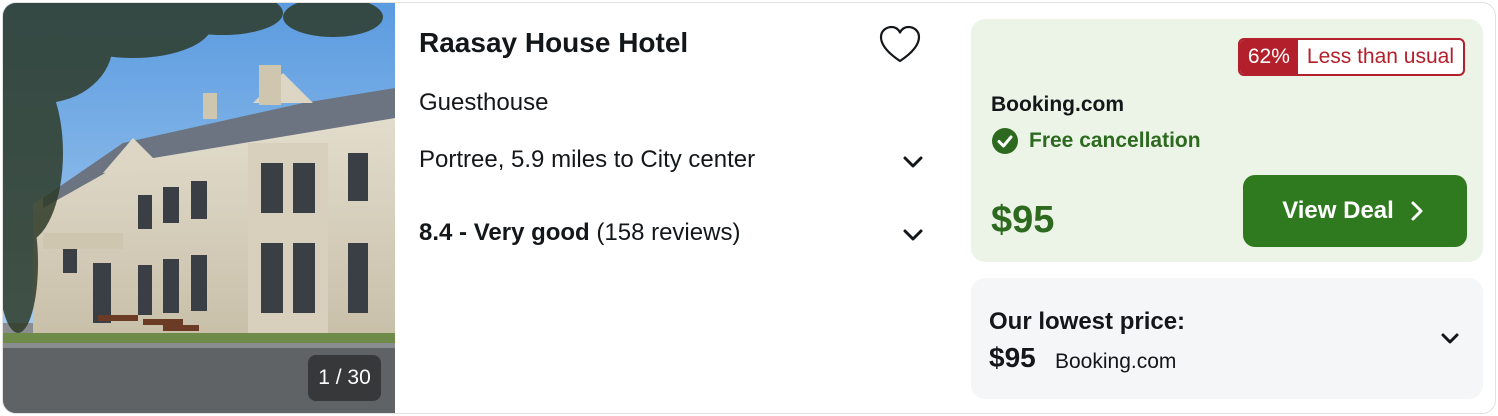 The image size is (1498, 416). I want to click on favorite-heart-icon, so click(900, 46).